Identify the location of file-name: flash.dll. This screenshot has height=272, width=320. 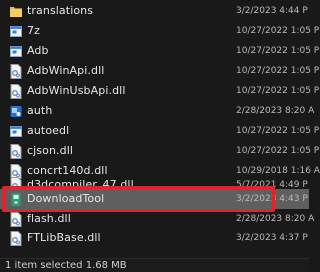
(49, 218).